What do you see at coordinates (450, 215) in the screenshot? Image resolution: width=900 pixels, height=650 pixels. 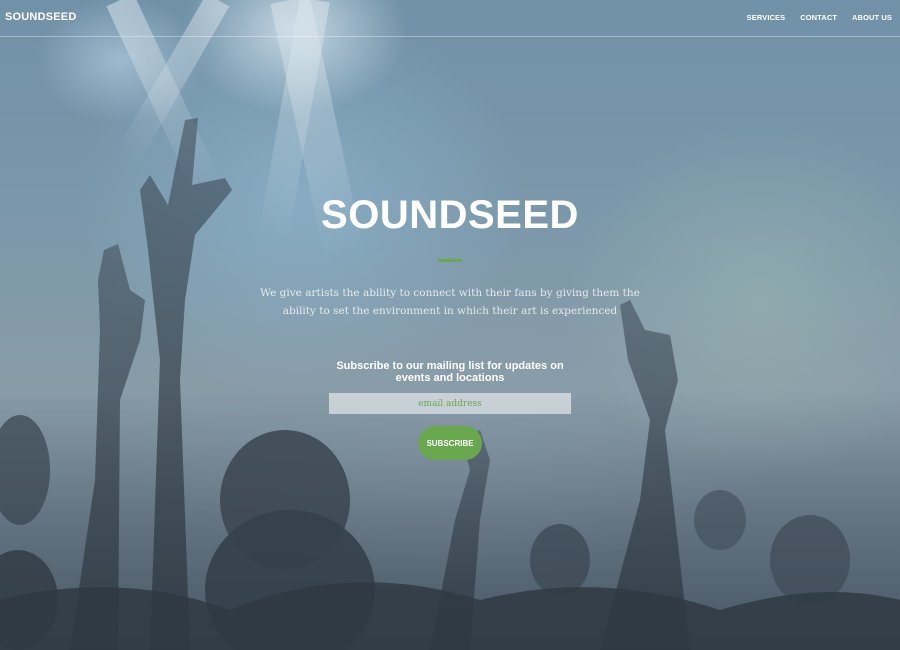 I see `hero-title: SOUNDSEED` at bounding box center [450, 215].